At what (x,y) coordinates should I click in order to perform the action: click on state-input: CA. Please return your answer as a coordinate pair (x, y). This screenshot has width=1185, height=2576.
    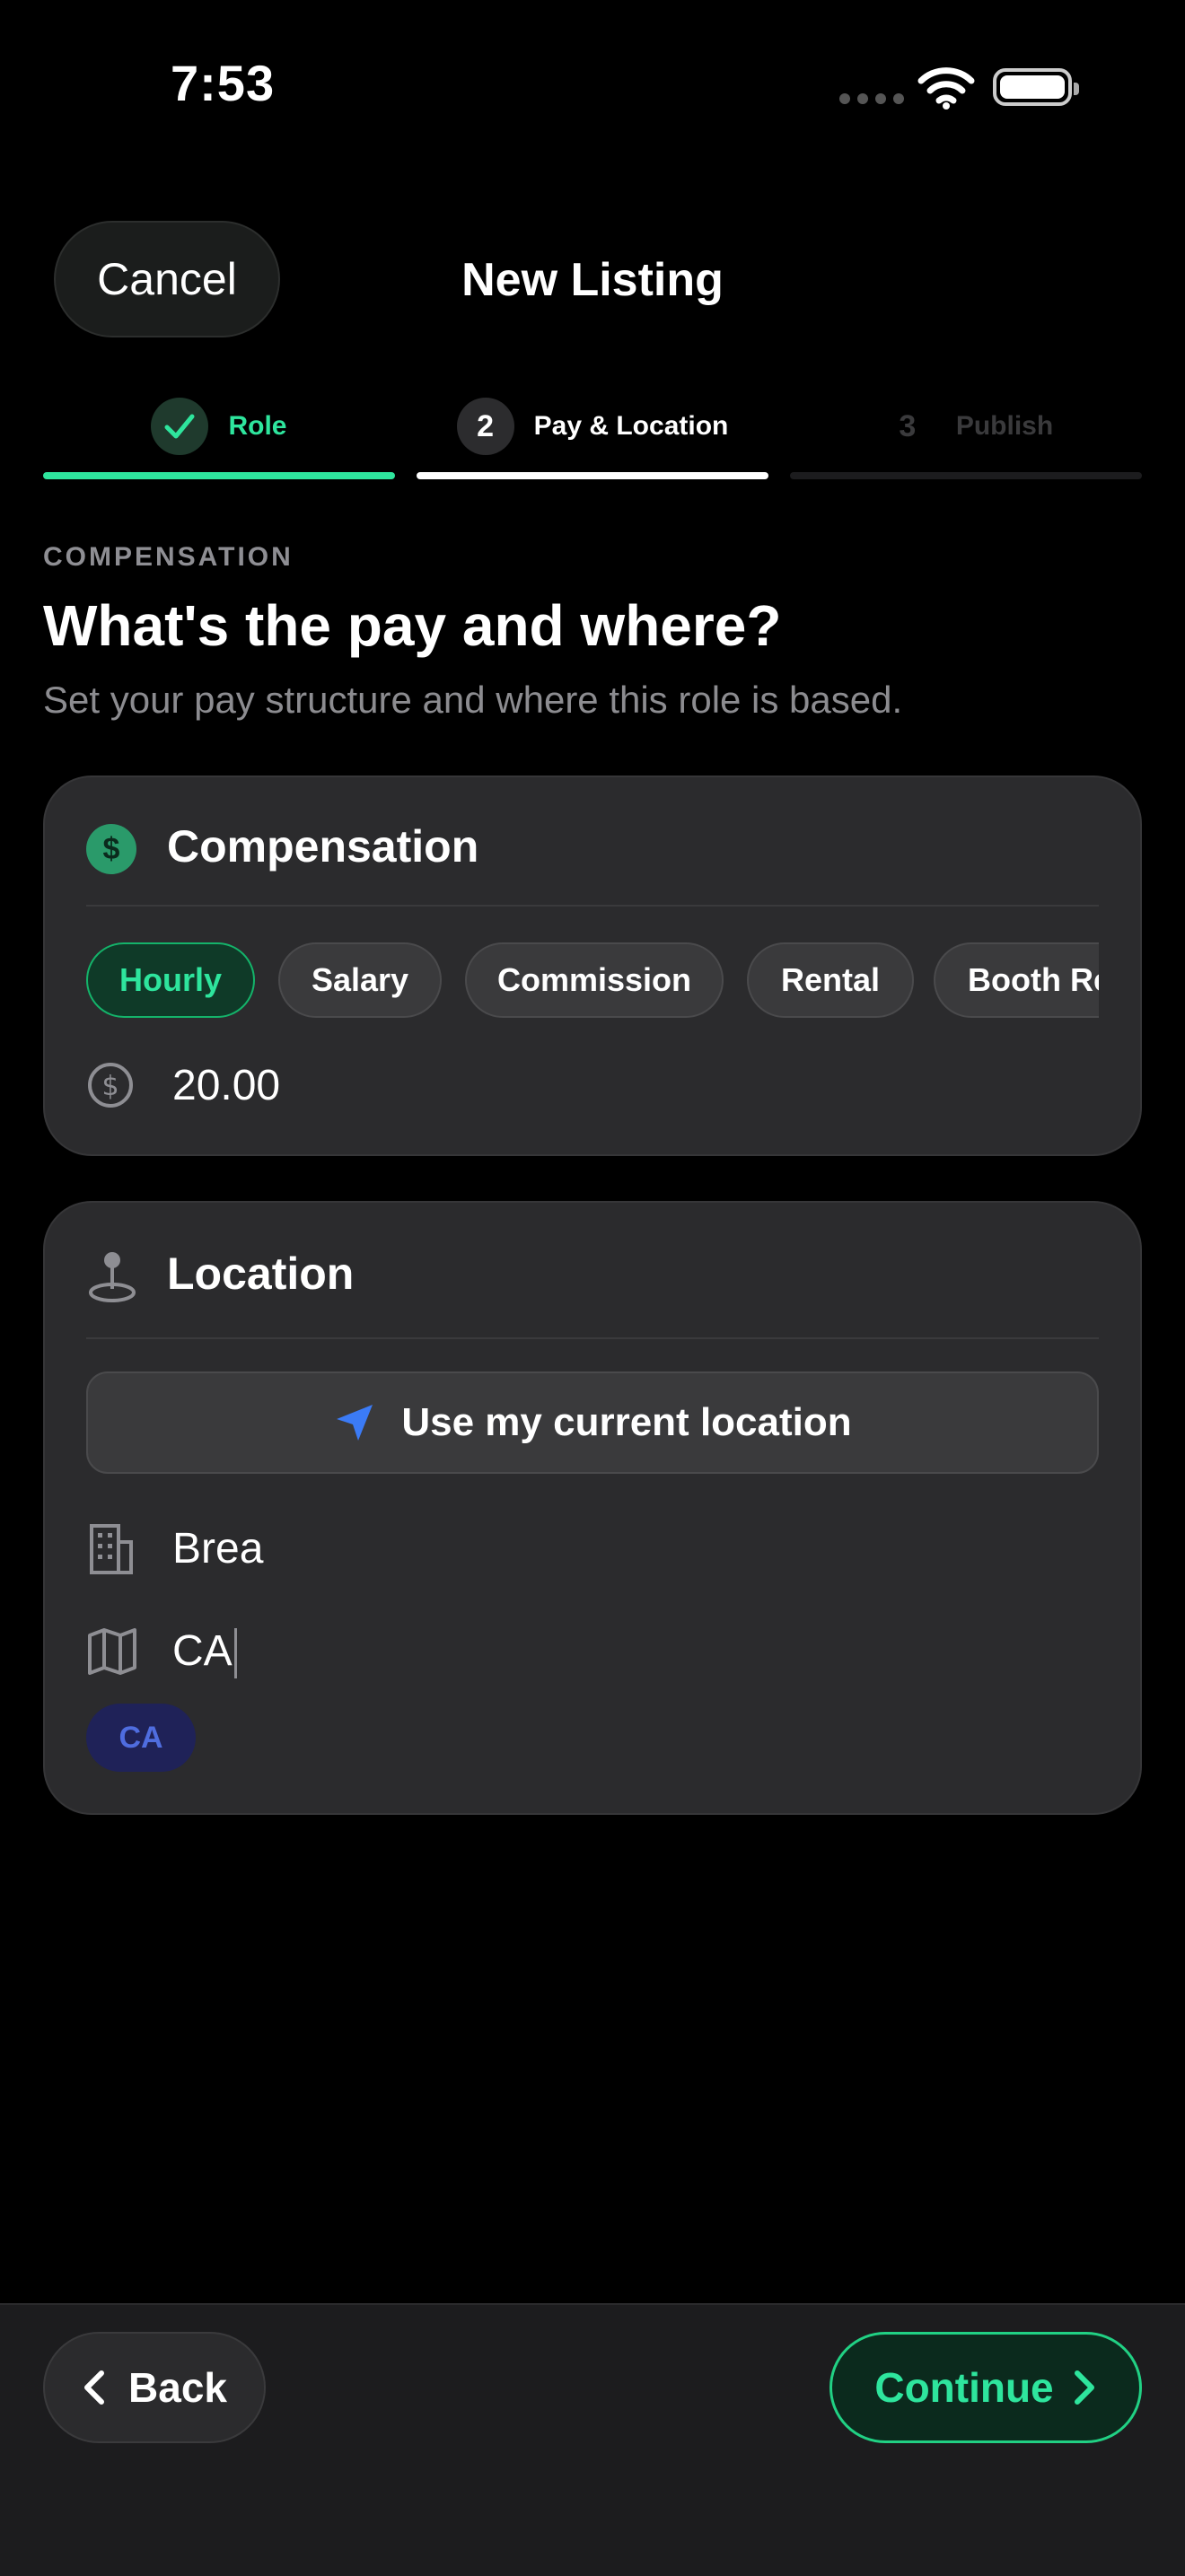
    Looking at the image, I should click on (204, 1652).